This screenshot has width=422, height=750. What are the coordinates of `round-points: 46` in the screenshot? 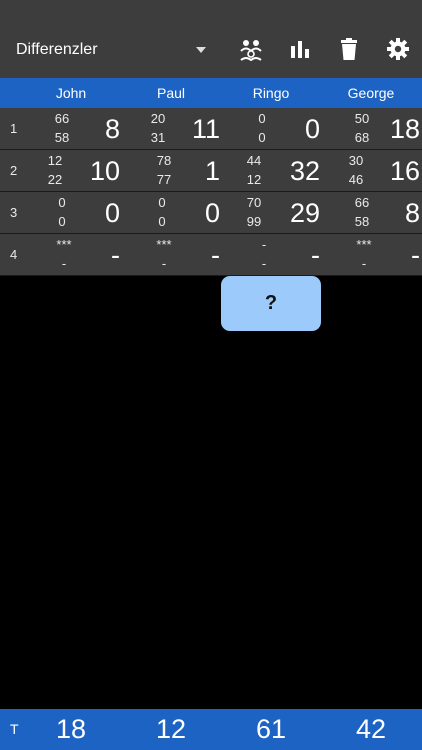 It's located at (356, 179).